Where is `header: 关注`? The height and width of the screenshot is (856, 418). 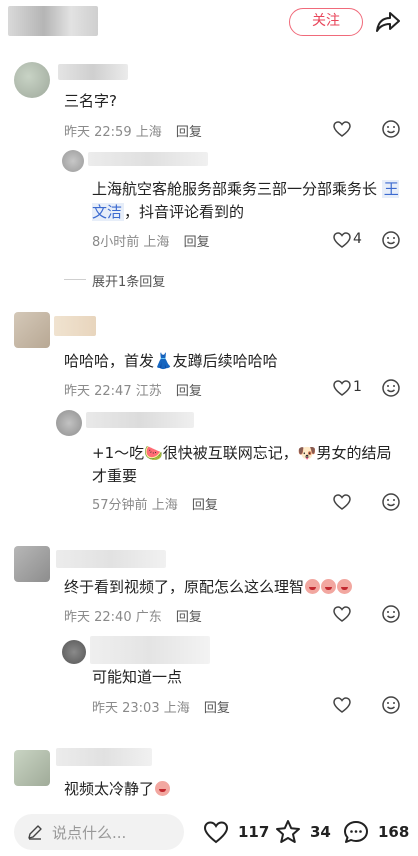 header: 关注 is located at coordinates (209, 23).